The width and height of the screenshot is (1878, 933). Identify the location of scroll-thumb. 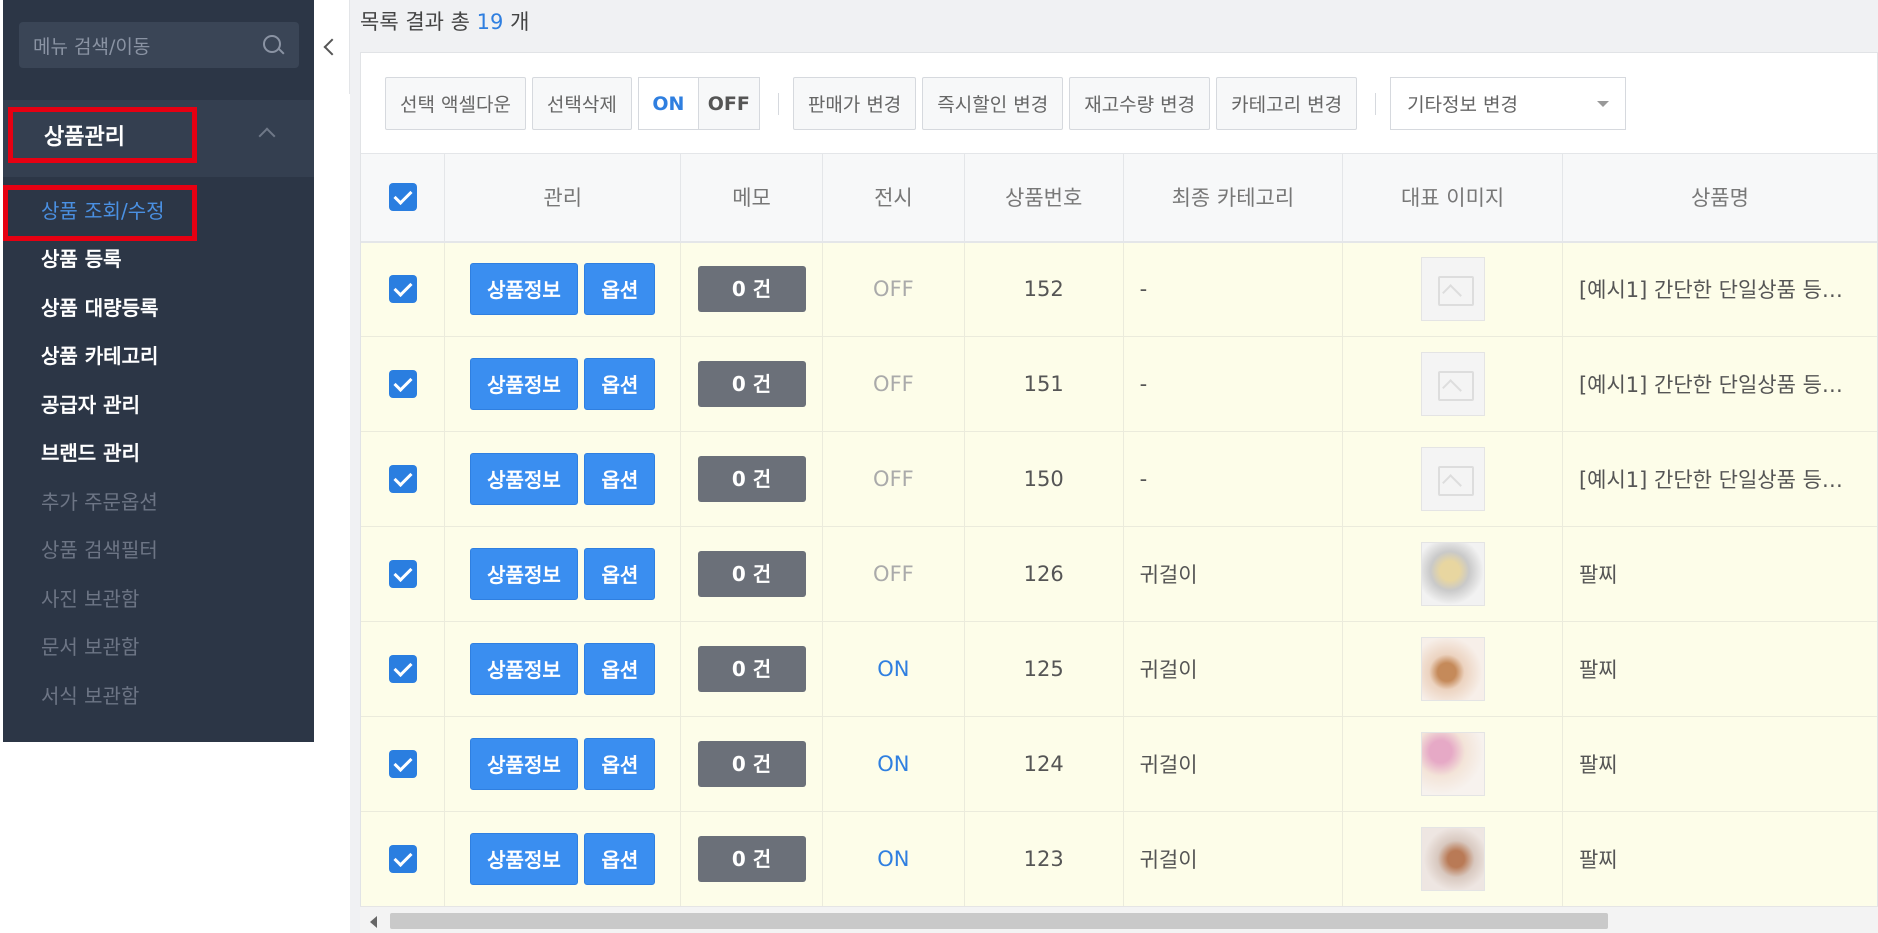
(999, 921).